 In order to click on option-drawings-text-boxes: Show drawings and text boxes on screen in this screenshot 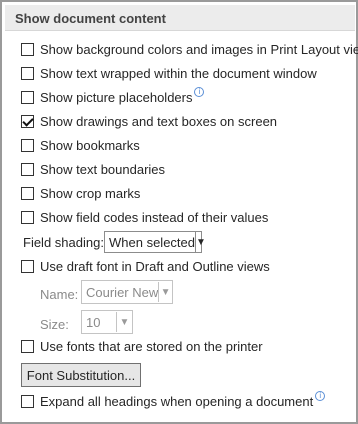, I will do `click(149, 121)`.